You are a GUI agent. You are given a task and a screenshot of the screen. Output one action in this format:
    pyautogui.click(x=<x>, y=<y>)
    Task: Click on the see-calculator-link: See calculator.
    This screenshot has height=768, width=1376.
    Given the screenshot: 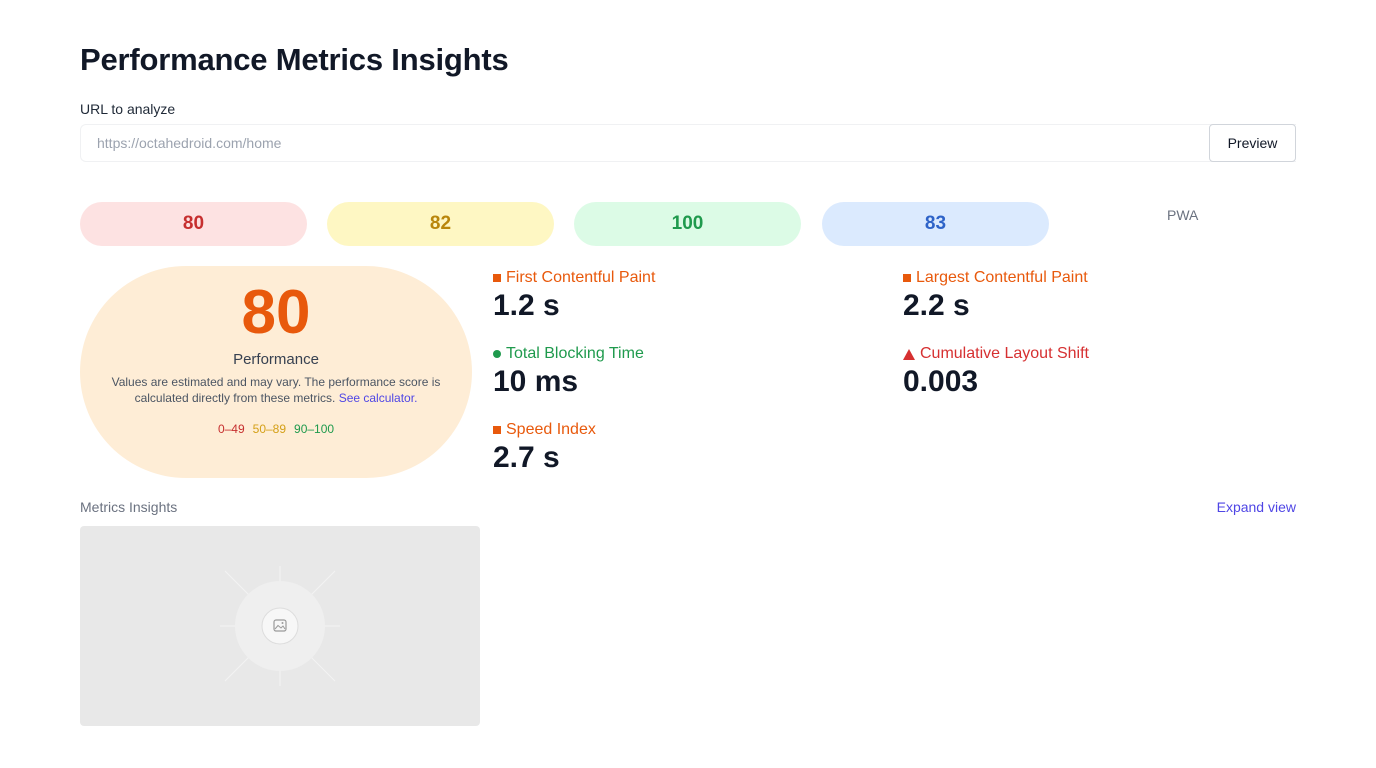 What is the action you would take?
    pyautogui.click(x=378, y=398)
    